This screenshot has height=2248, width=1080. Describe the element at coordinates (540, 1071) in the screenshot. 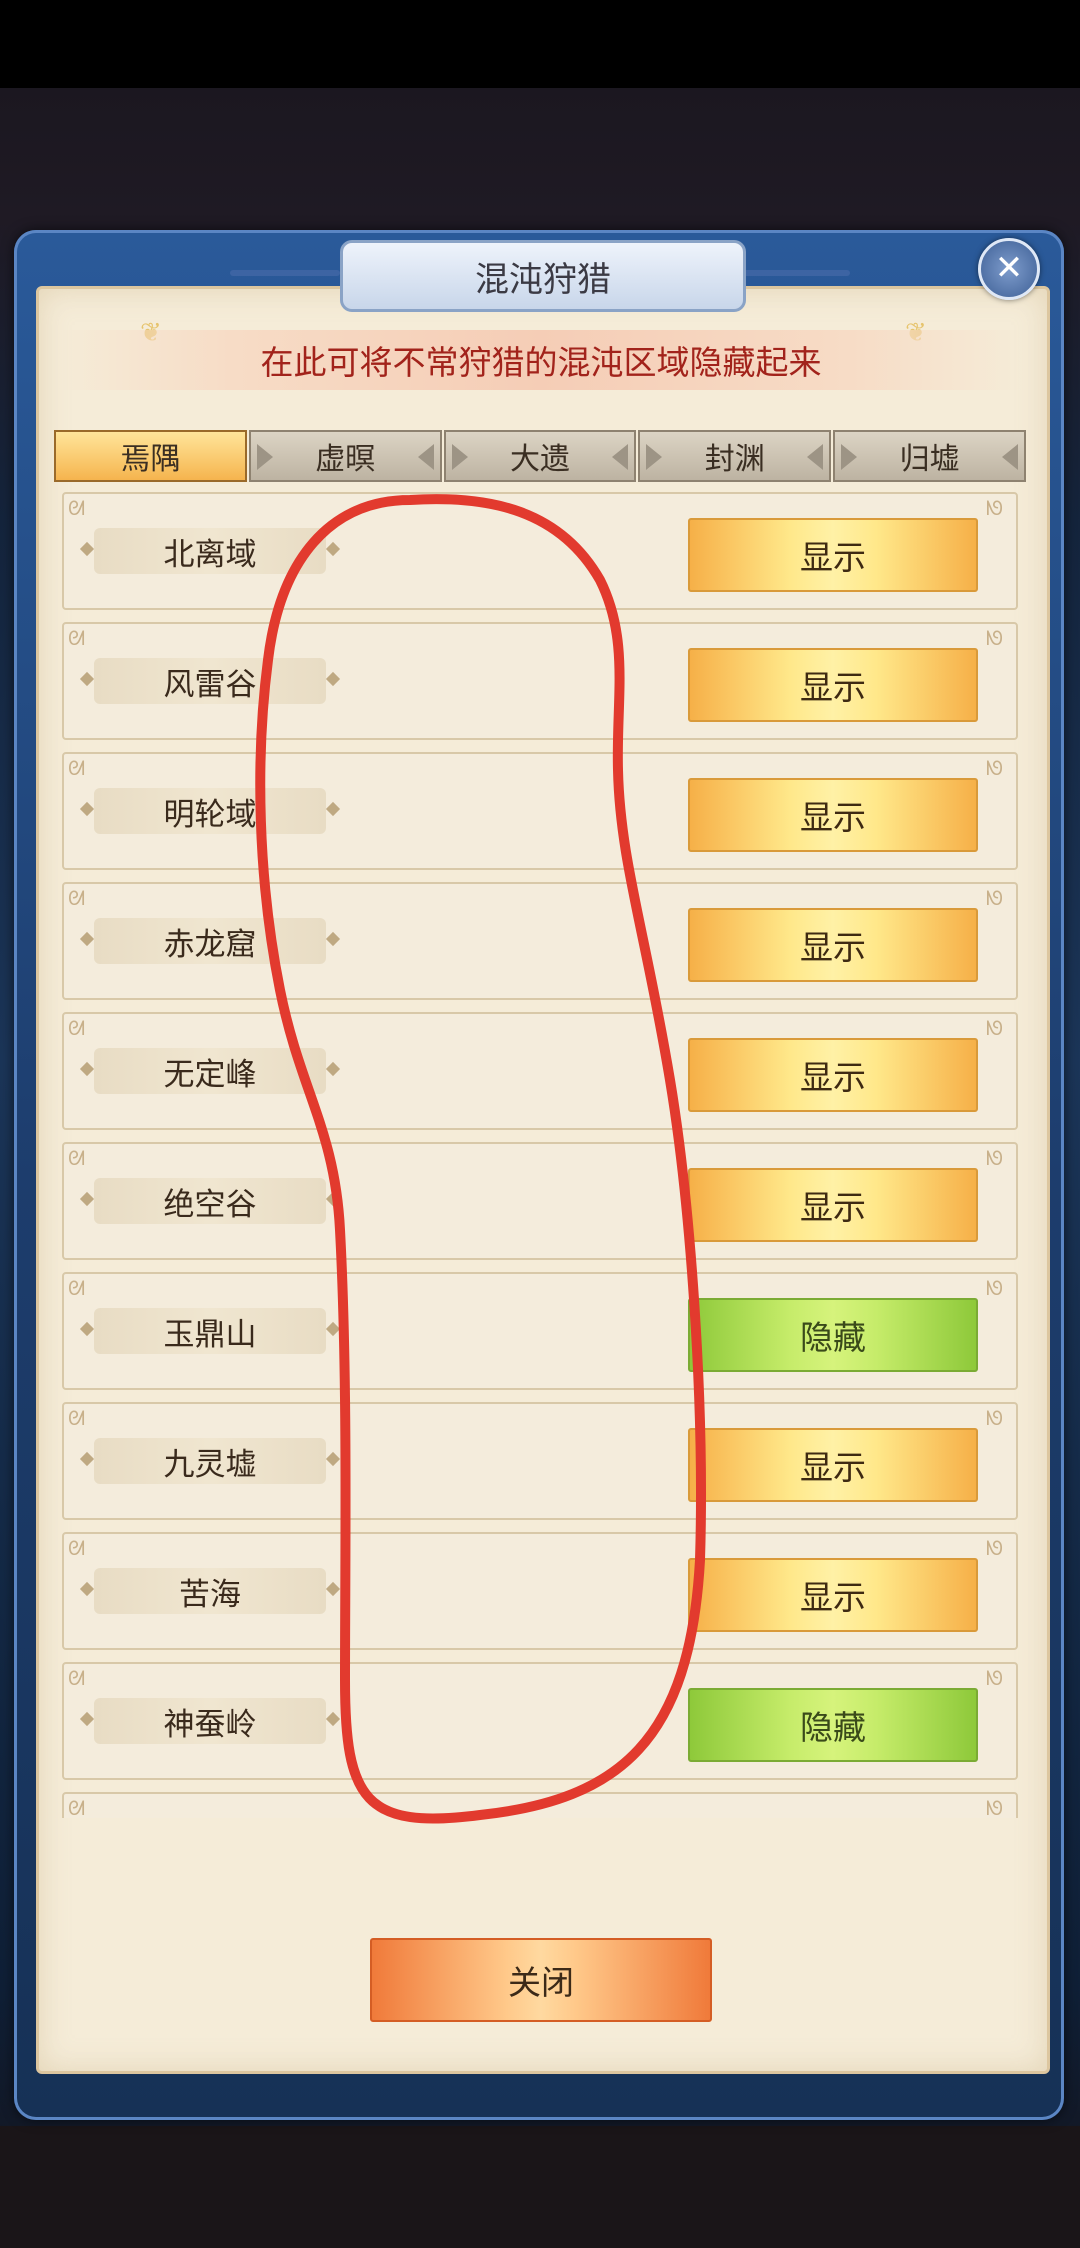

I see `list-item: ᘛ ᘚ 无定峰 显示` at that location.